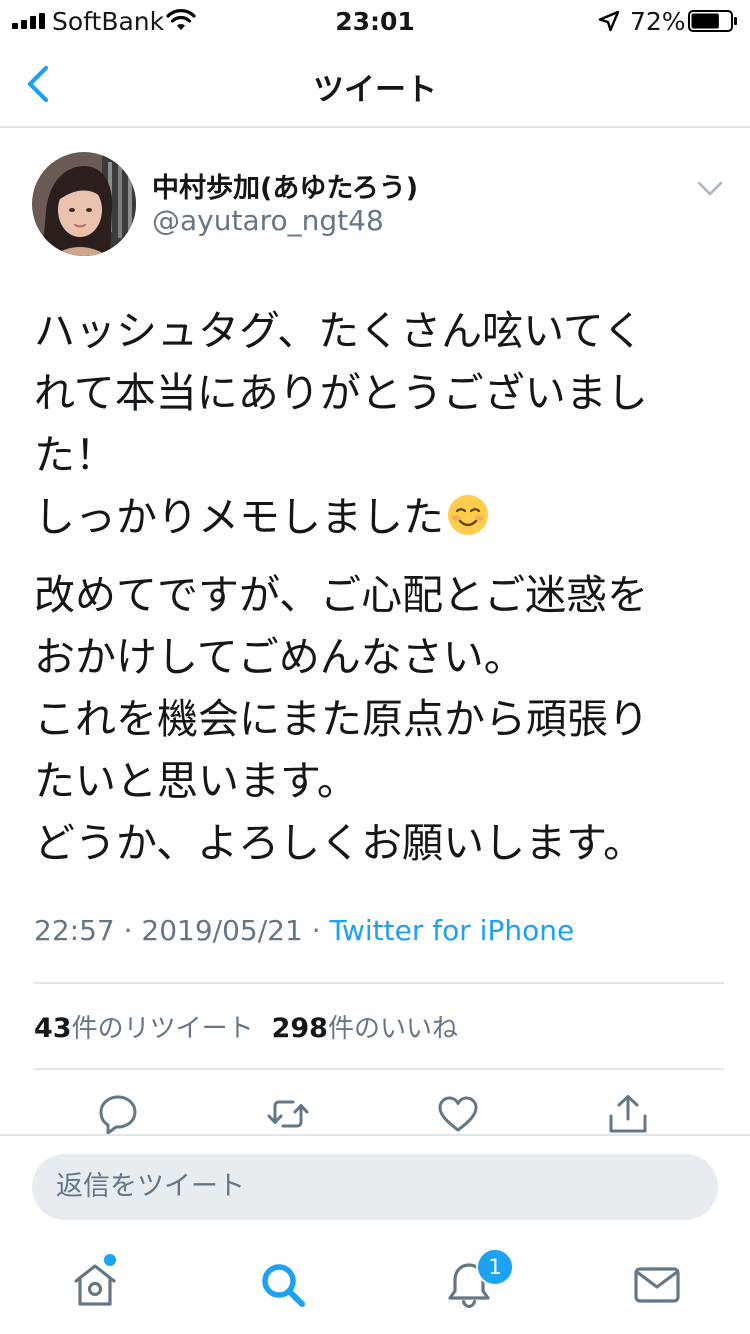 Image resolution: width=750 pixels, height=1334 pixels. What do you see at coordinates (658, 21) in the screenshot?
I see `battery-percentage: 72%` at bounding box center [658, 21].